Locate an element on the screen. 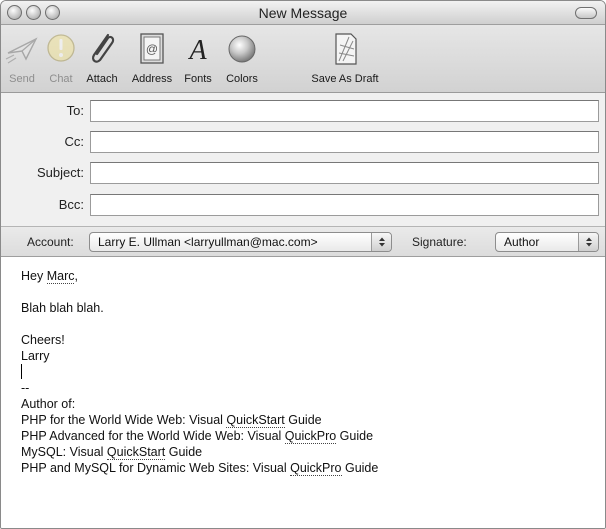  color-wheel-icon is located at coordinates (242, 49).